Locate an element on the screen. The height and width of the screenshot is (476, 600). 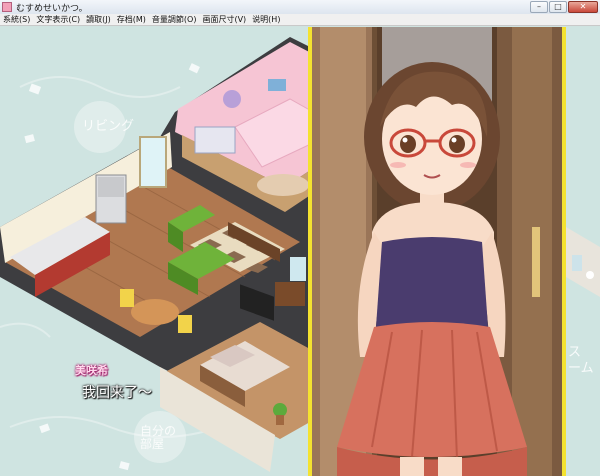
menu-save: 存档(M) is located at coordinates (131, 19).